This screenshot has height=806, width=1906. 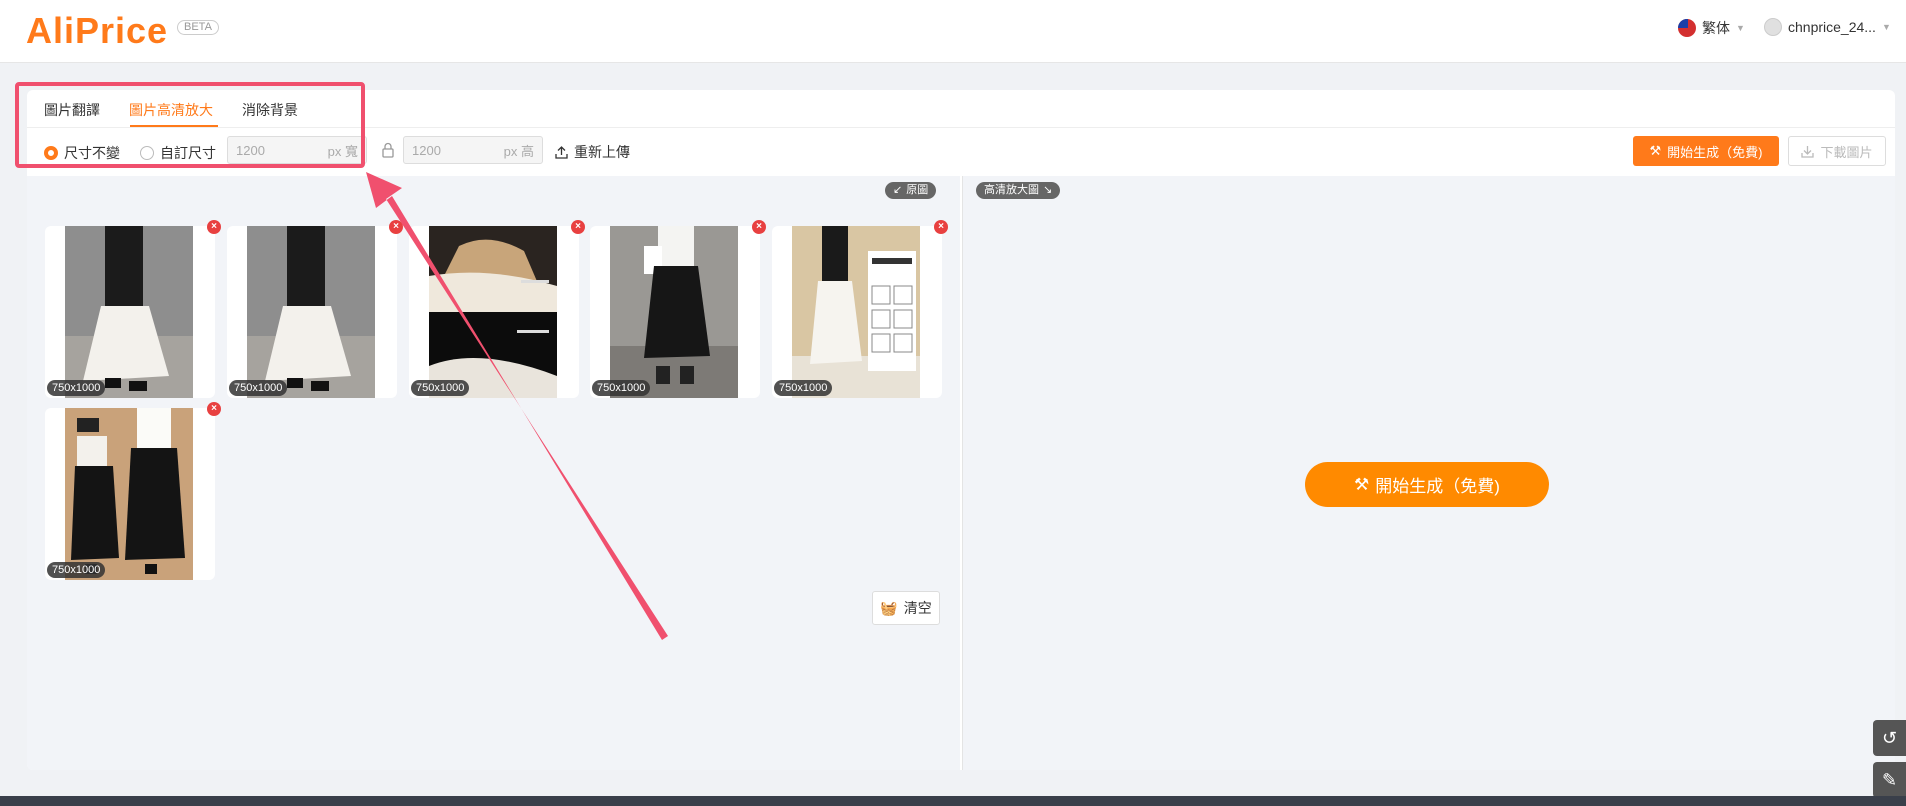 I want to click on generate-large-label: 開始生成（免費), so click(x=1437, y=486).